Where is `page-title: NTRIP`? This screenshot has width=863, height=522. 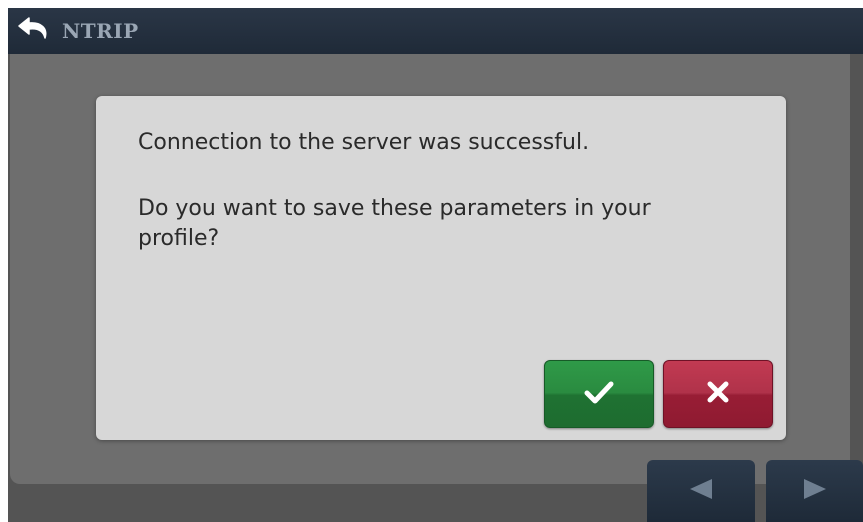
page-title: NTRIP is located at coordinates (100, 31).